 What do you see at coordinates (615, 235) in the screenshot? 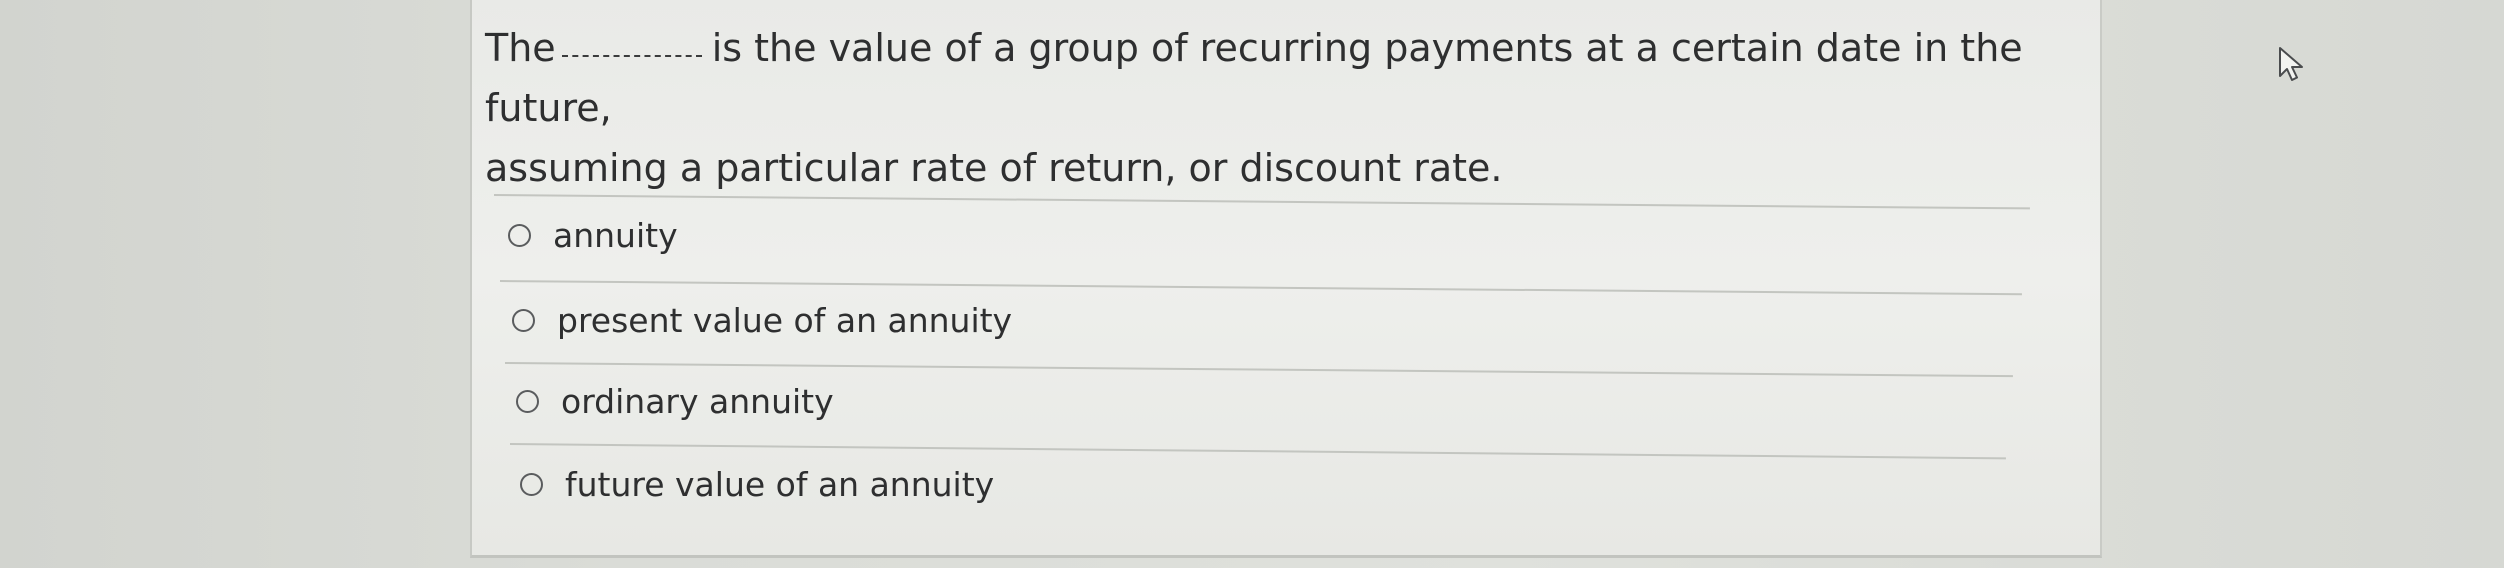
I see `option-label: annuity` at bounding box center [615, 235].